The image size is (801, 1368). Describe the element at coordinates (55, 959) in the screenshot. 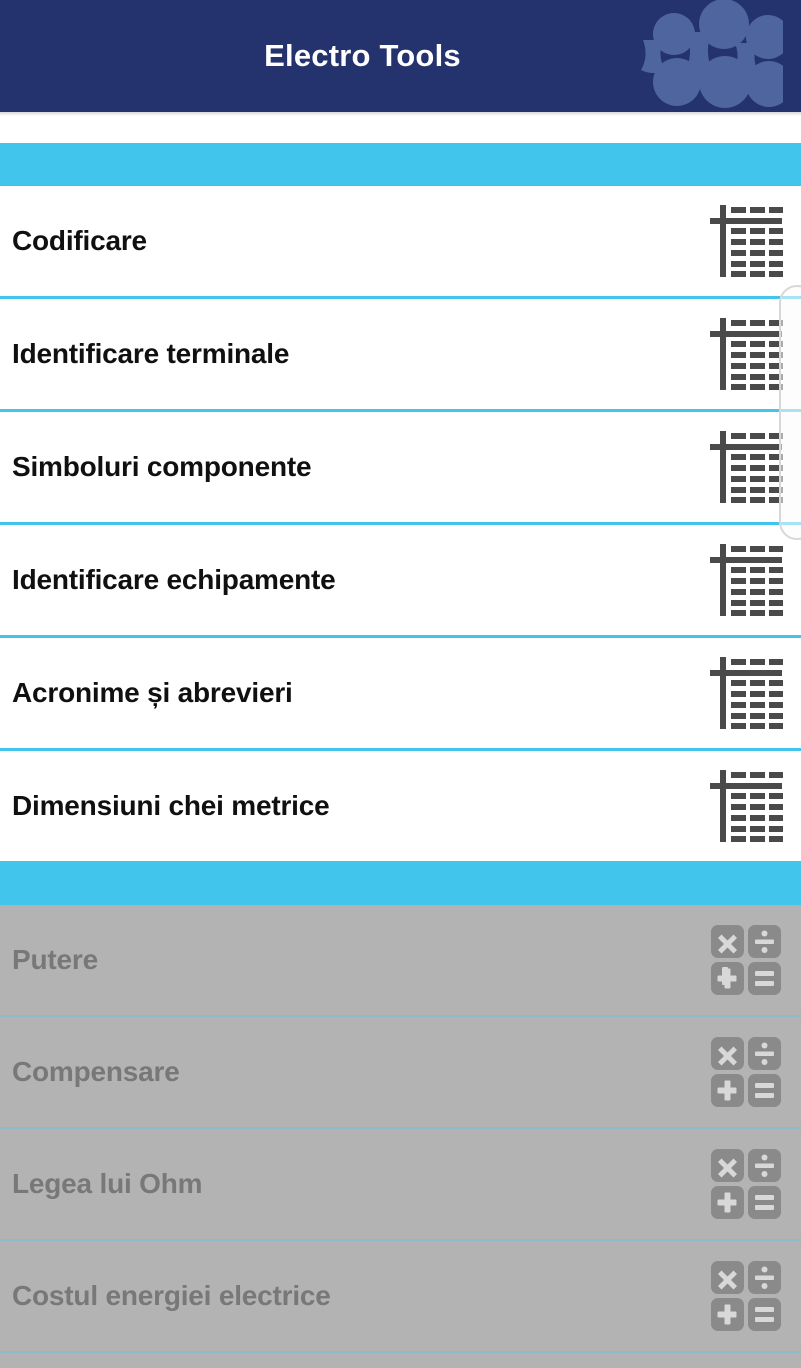

I see `list-item-label: Putere` at that location.